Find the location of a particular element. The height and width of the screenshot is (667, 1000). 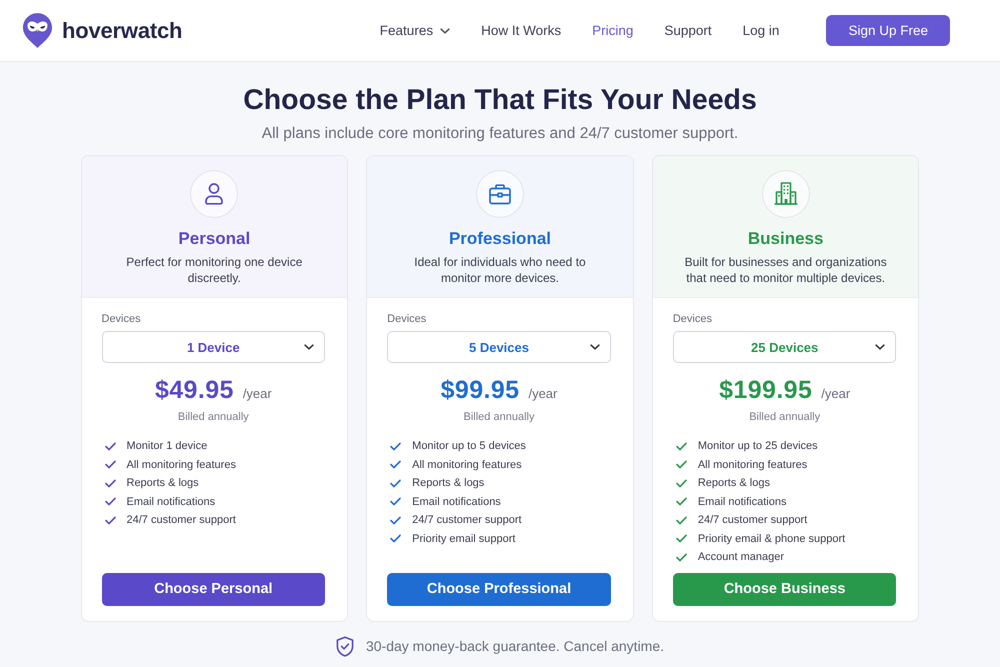

nav-link: Support is located at coordinates (688, 30).